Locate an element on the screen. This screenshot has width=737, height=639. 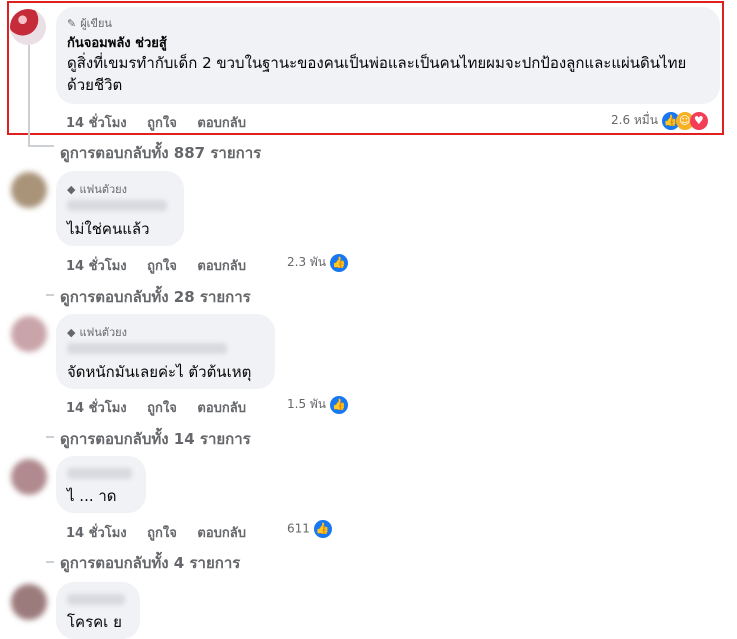
reaction-summary: 1.5 พัน 👍 is located at coordinates (317, 404).